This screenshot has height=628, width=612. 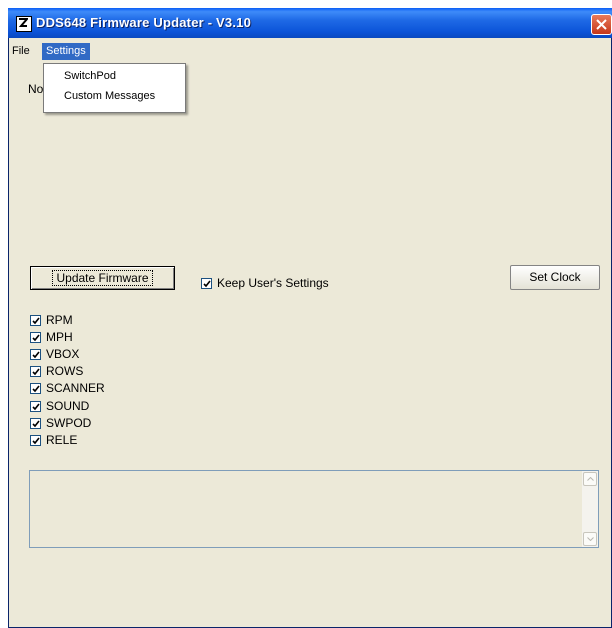 I want to click on option-label: MPH, so click(x=59, y=337).